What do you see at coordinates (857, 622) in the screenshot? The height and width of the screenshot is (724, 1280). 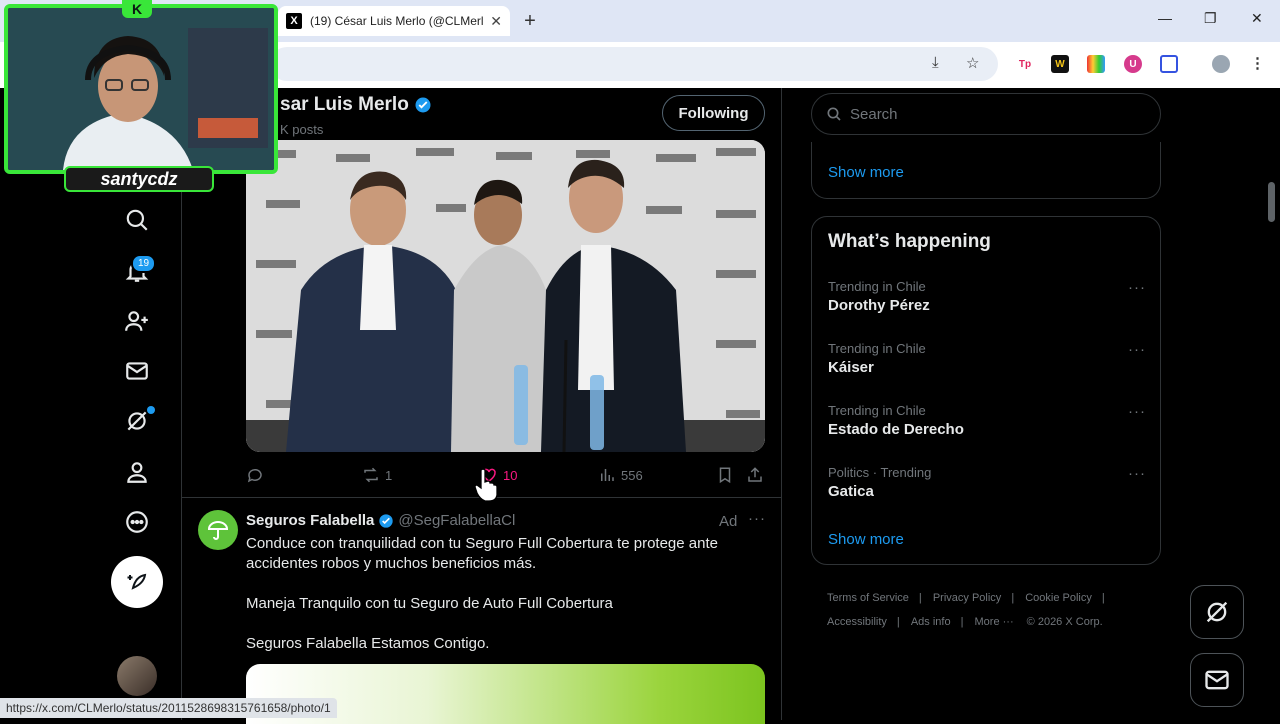 I see `footer-accessibility-link: Accessibility` at bounding box center [857, 622].